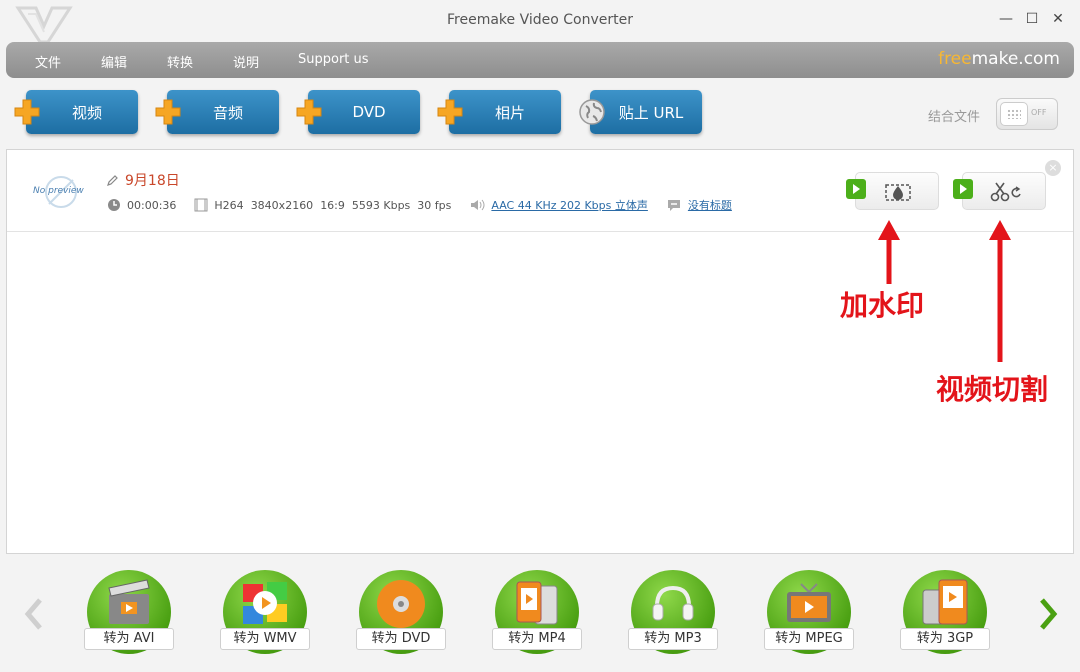 Image resolution: width=1080 pixels, height=672 pixels. I want to click on clapperboard-icon, so click(129, 601).